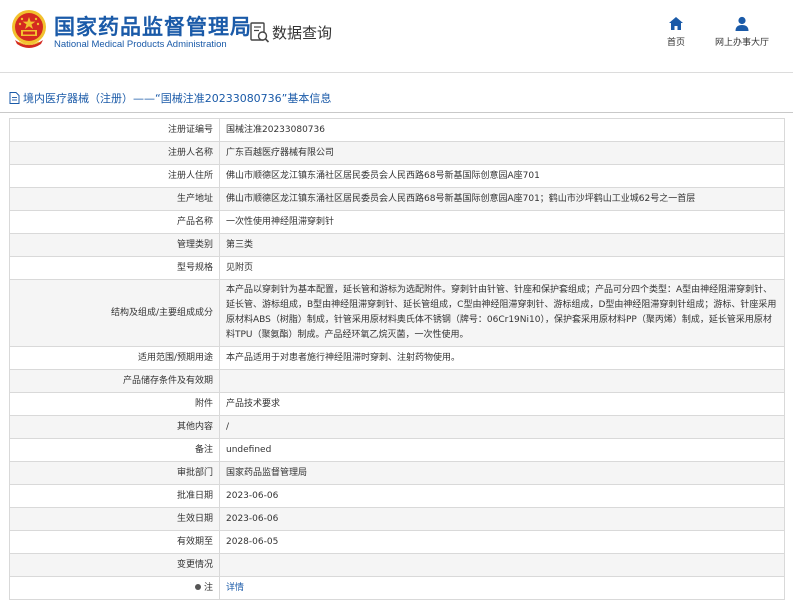 This screenshot has height=609, width=793. What do you see at coordinates (114, 542) in the screenshot?
I see `row-label: 有效期至` at bounding box center [114, 542].